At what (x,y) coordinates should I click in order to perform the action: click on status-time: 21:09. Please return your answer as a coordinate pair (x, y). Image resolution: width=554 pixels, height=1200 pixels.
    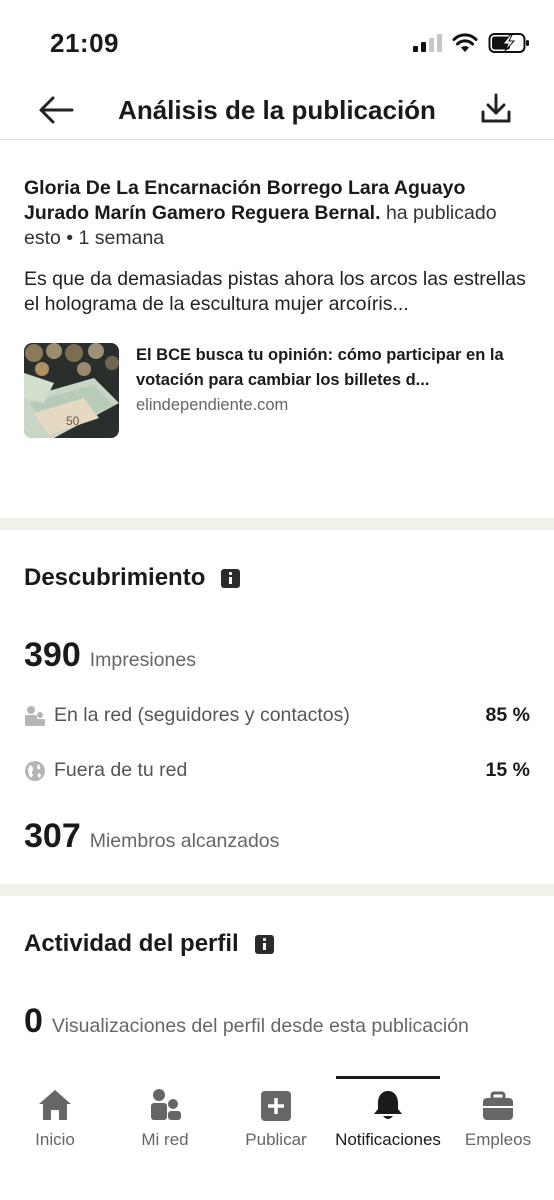
    Looking at the image, I should click on (84, 43).